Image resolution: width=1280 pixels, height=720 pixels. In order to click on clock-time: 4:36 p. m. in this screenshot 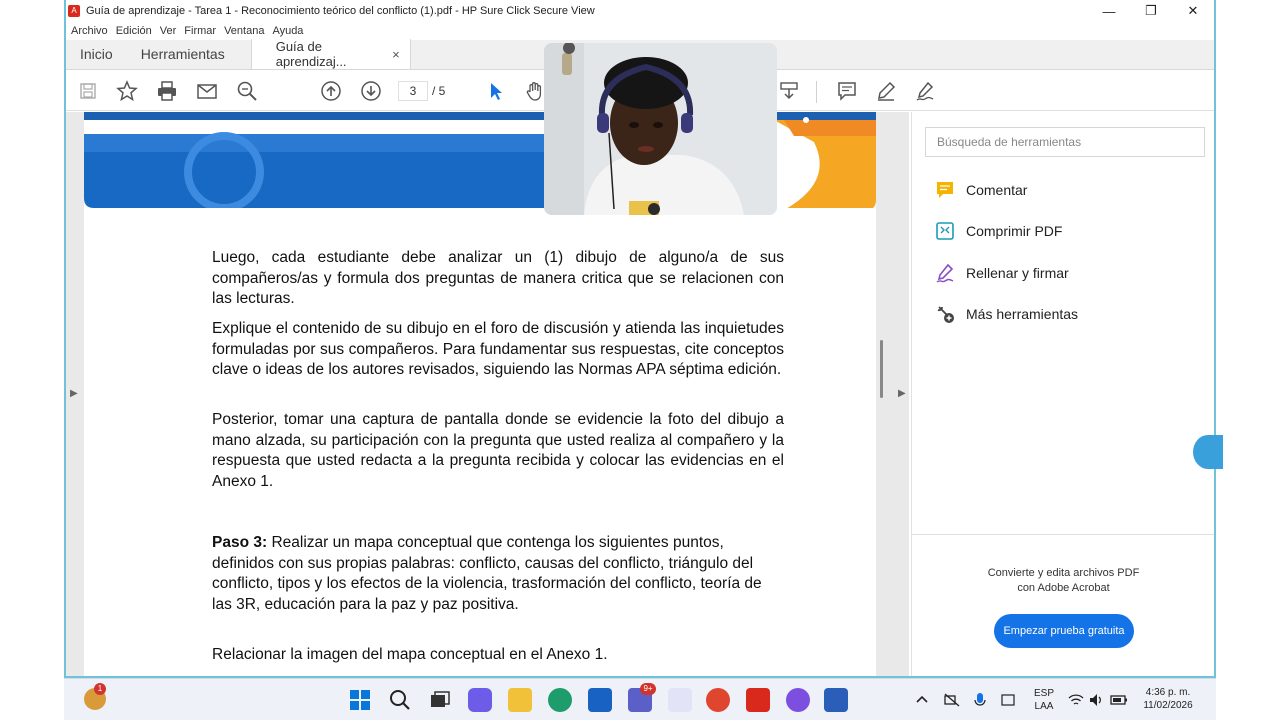, I will do `click(1168, 692)`.